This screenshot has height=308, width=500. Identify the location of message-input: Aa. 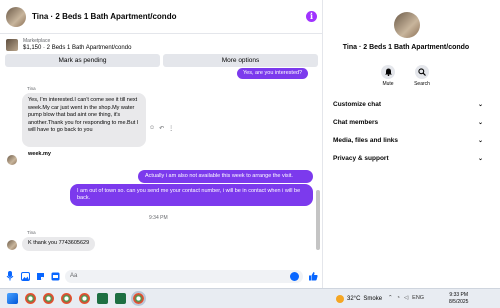
(184, 276).